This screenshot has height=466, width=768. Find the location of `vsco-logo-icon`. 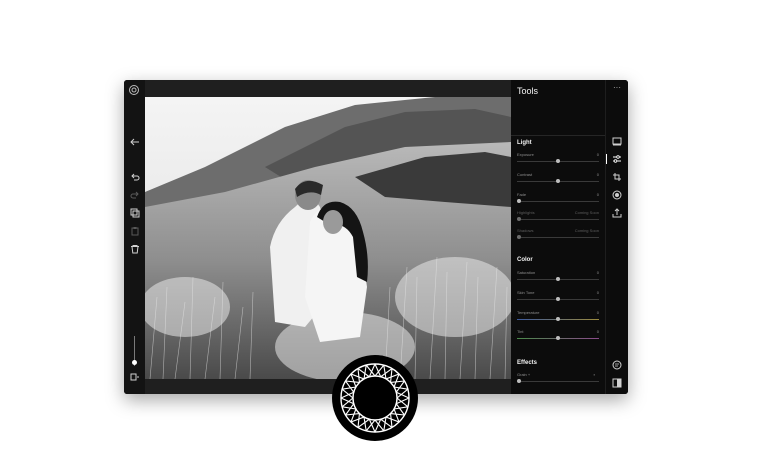

vsco-logo-icon is located at coordinates (375, 398).